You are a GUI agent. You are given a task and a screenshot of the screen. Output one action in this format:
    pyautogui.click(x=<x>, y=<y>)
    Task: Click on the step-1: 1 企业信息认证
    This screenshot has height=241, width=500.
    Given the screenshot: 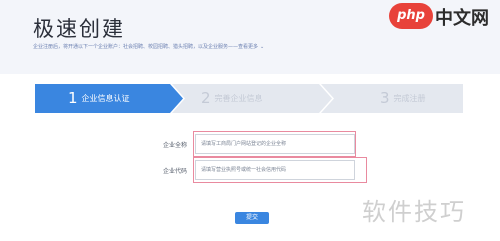 What is the action you would take?
    pyautogui.click(x=99, y=98)
    